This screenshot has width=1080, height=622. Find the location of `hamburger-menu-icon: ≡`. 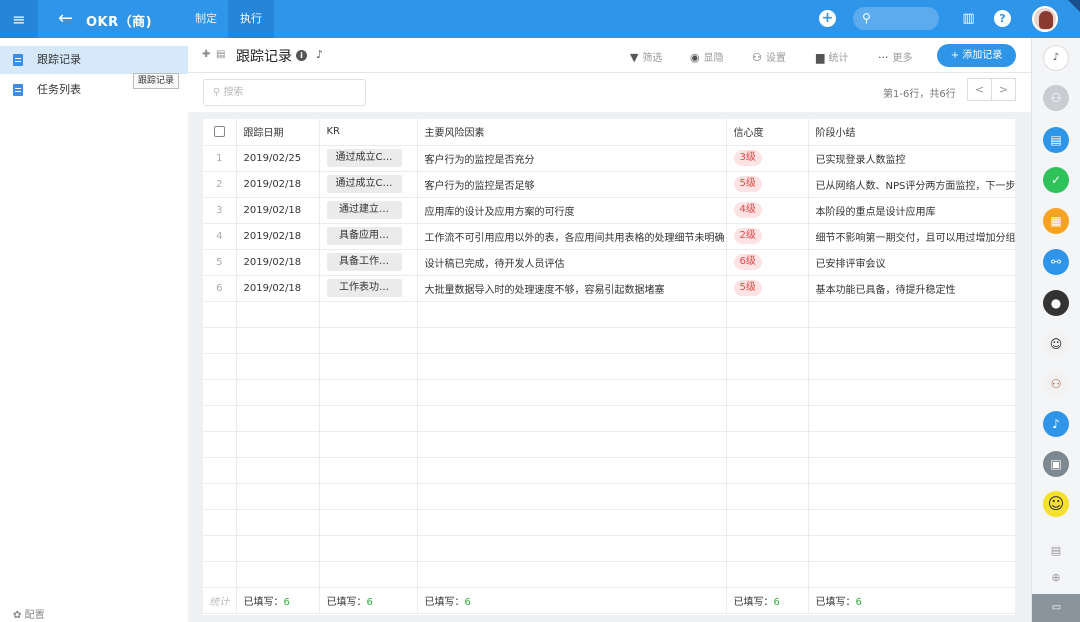

hamburger-menu-icon: ≡ is located at coordinates (19, 19).